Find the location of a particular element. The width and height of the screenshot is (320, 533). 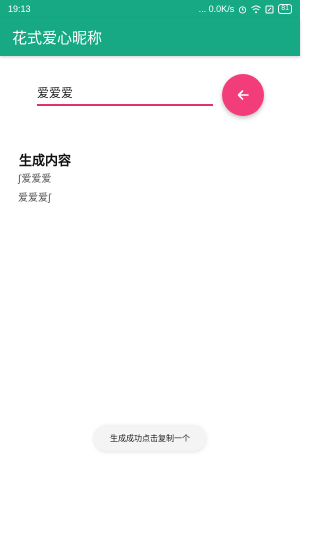

results-title: 生成内容 is located at coordinates (45, 161).